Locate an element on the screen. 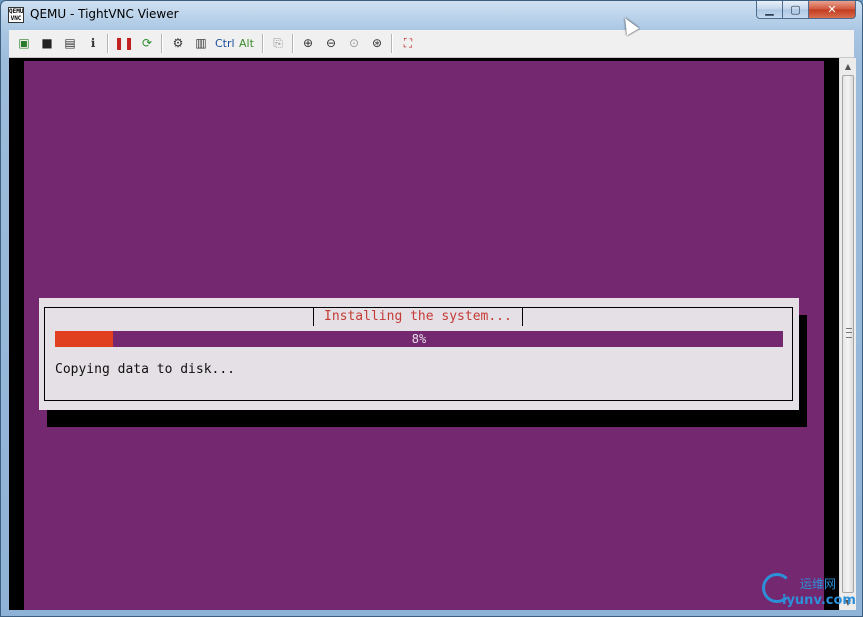  alt-key-button: Alt is located at coordinates (246, 43).